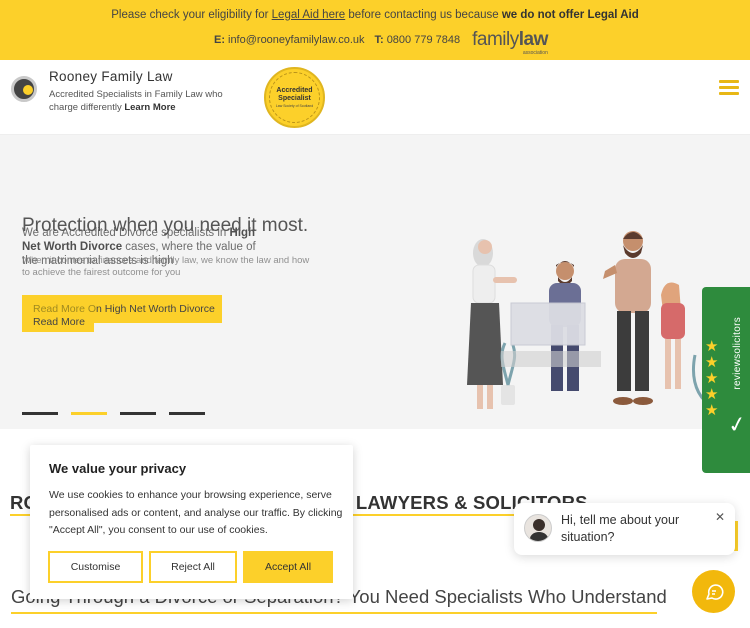  I want to click on cookie-accept-all-button: Accept All, so click(288, 567).